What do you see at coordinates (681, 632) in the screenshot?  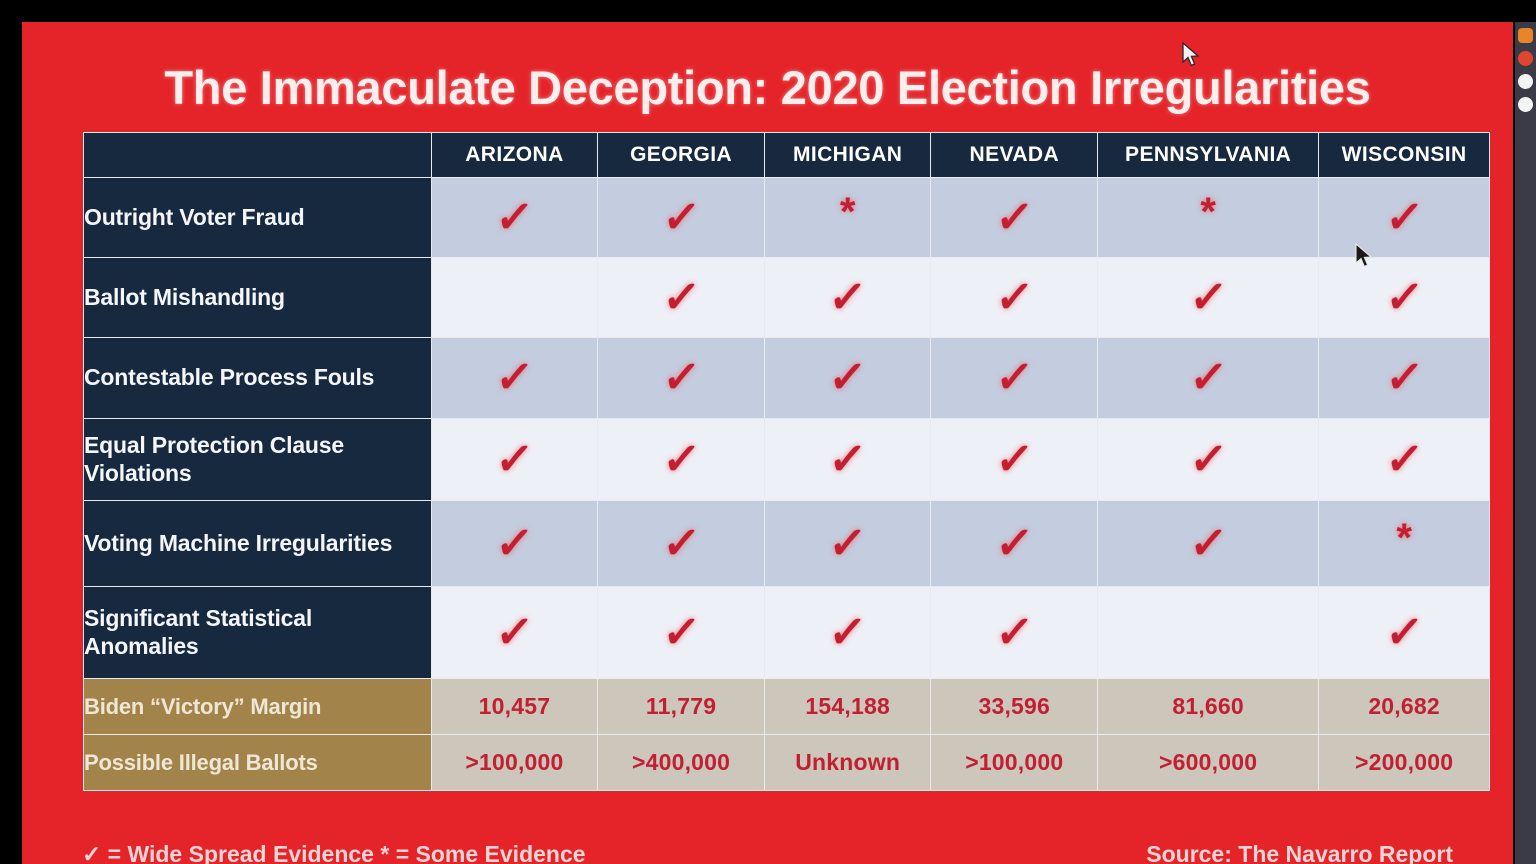 I see `cell-statistical-anomalies-georgia: ✓` at bounding box center [681, 632].